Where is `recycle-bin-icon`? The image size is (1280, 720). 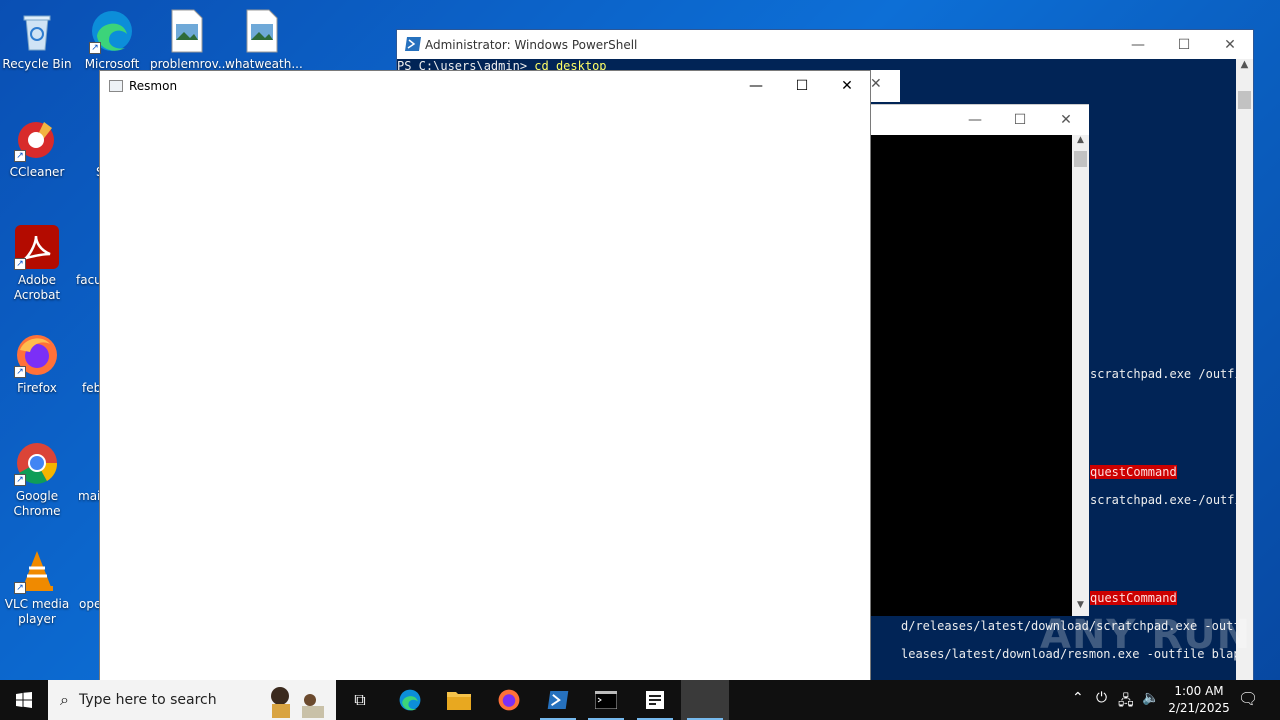
recycle-bin-icon is located at coordinates (37, 31).